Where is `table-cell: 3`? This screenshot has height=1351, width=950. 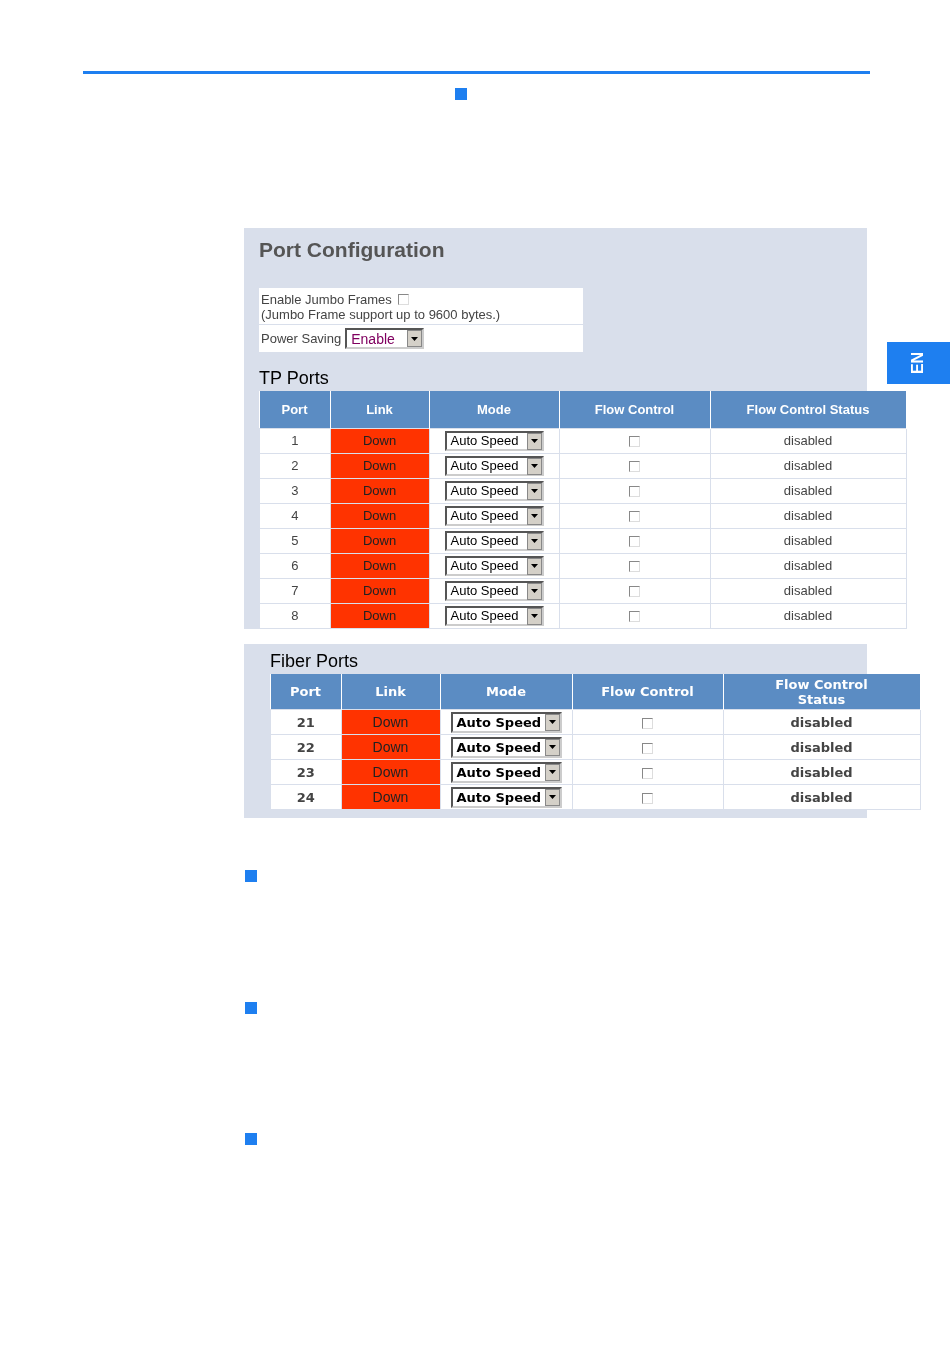 table-cell: 3 is located at coordinates (294, 491).